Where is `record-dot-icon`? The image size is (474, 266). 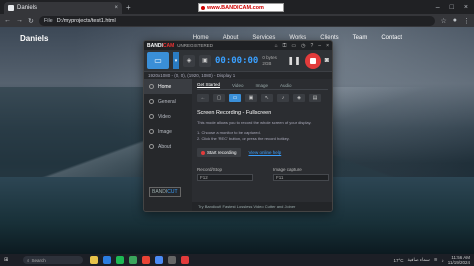 record-dot-icon is located at coordinates (203, 152).